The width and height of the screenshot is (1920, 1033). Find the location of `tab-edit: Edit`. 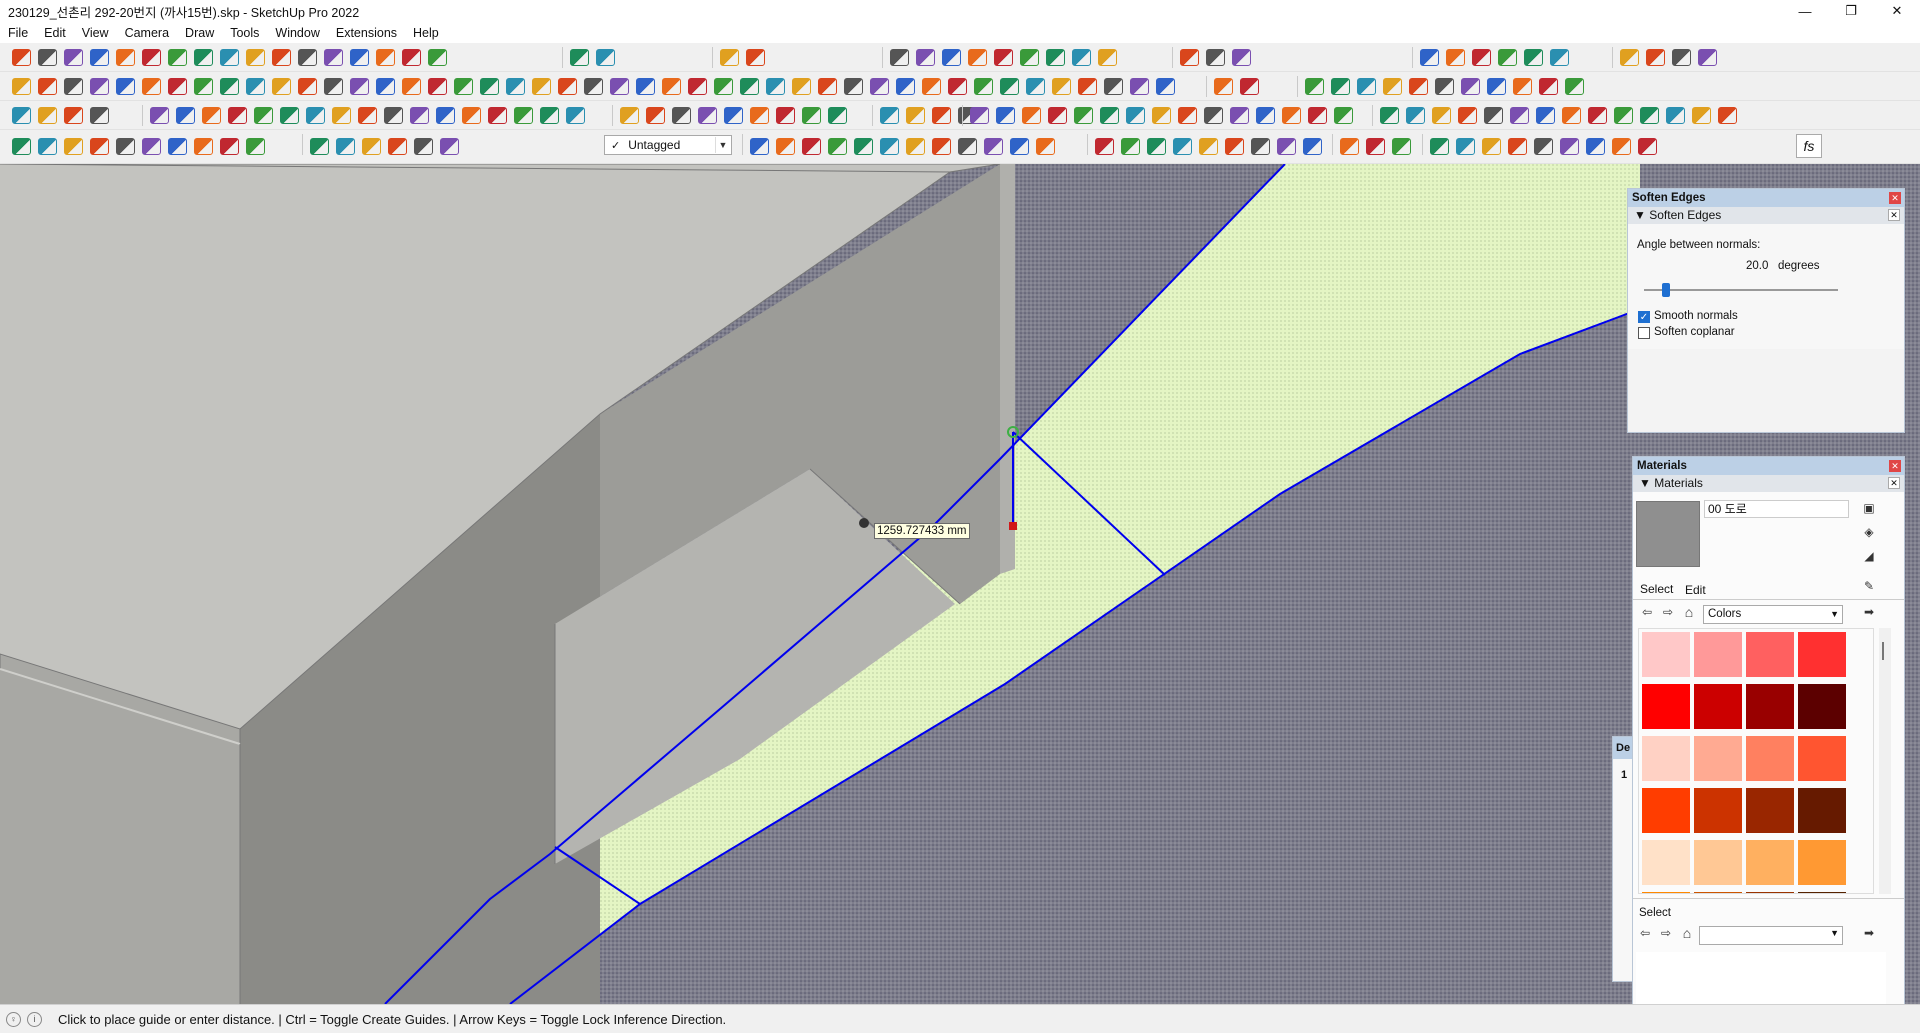

tab-edit: Edit is located at coordinates (1695, 590).